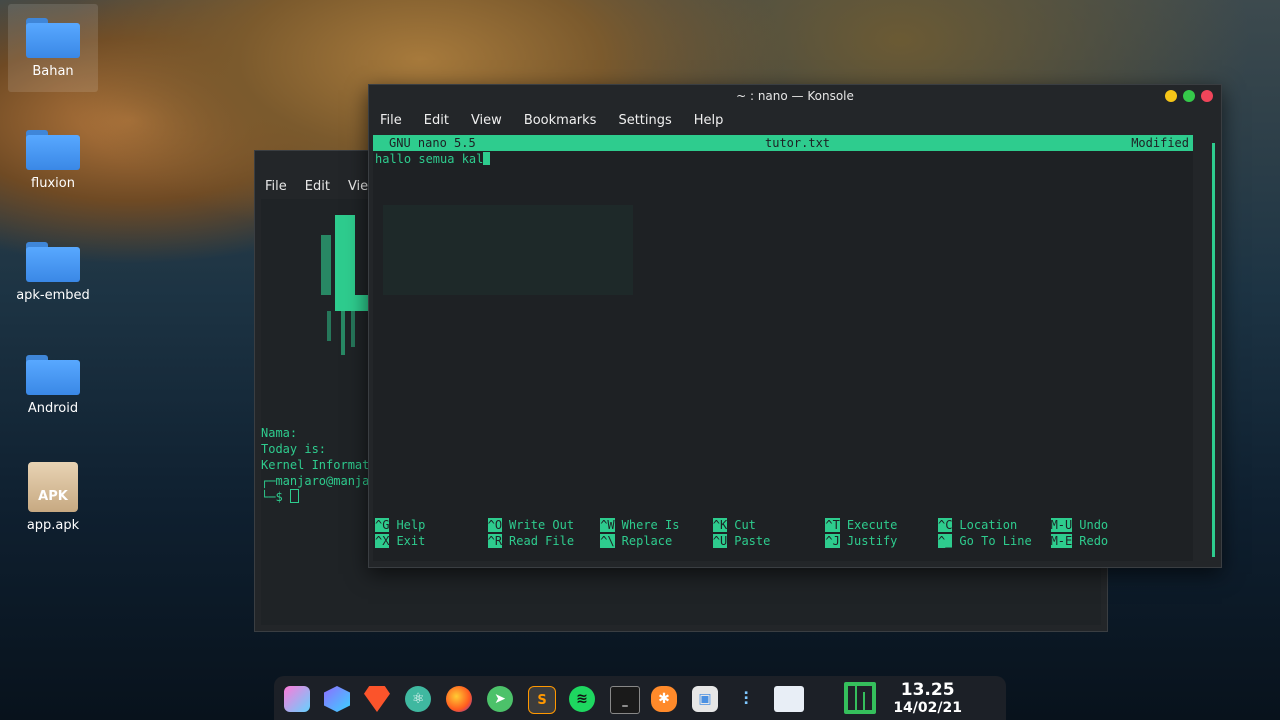 The height and width of the screenshot is (720, 1280). Describe the element at coordinates (656, 541) in the screenshot. I see `shortcut-replace: ^\ Replace` at that location.